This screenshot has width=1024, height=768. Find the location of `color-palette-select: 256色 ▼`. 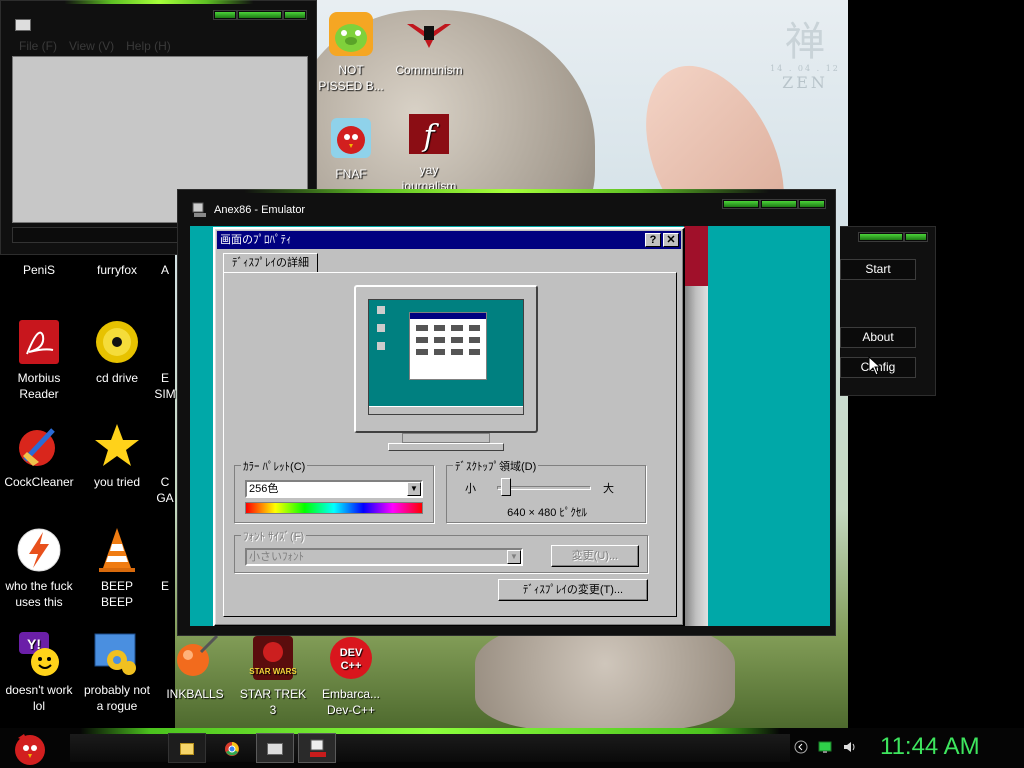

color-palette-select: 256色 ▼ is located at coordinates (334, 489).